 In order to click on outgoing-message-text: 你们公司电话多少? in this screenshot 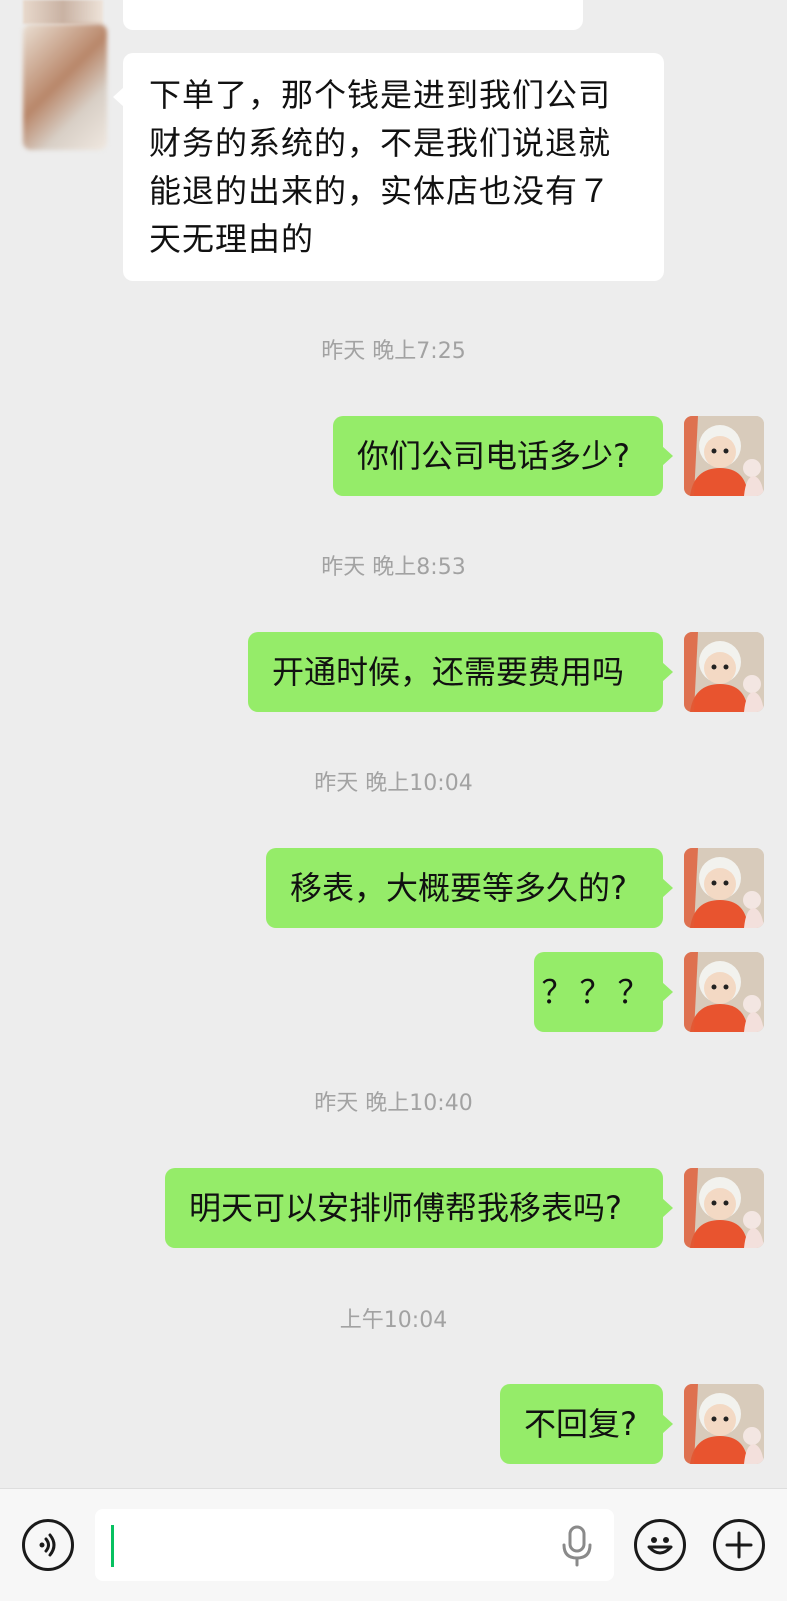, I will do `click(493, 456)`.